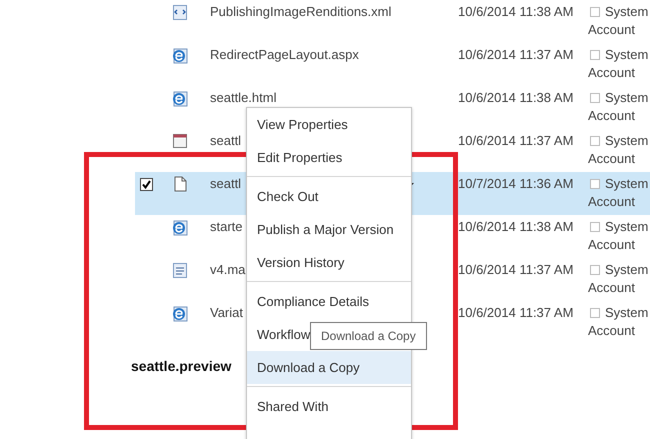  Describe the element at coordinates (228, 269) in the screenshot. I see `file-name: v4.ma` at that location.